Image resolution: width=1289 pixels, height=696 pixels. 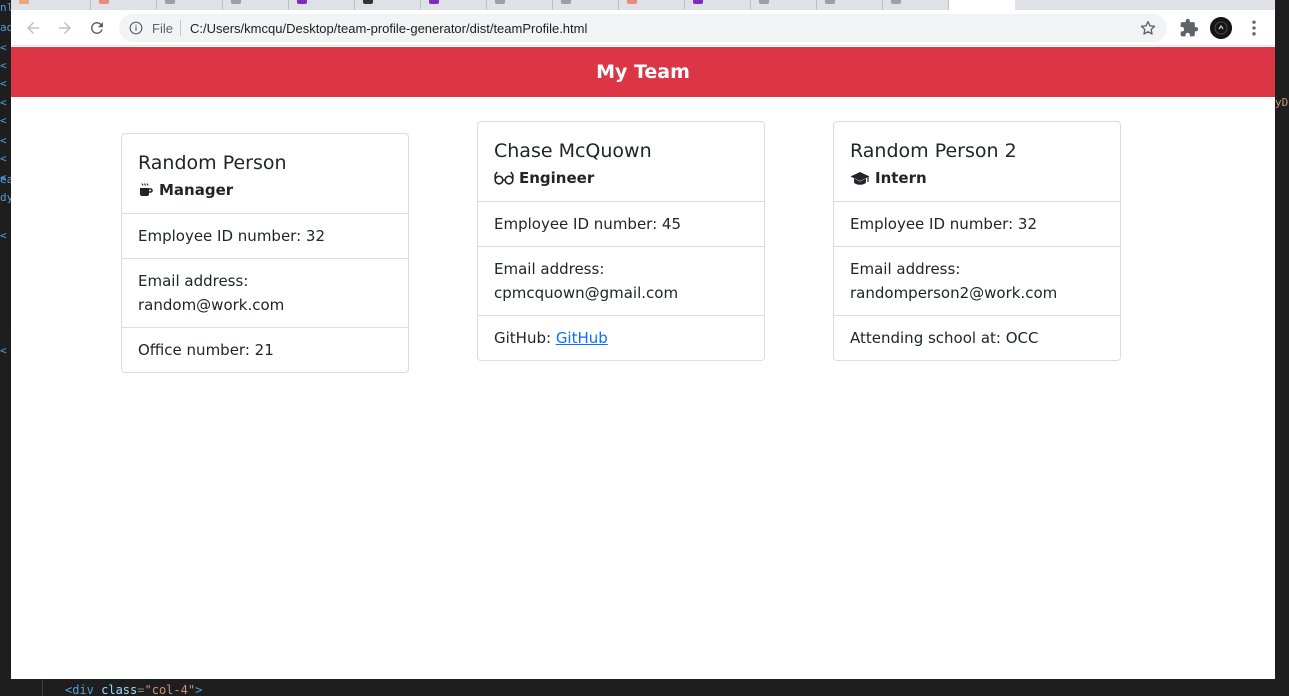 I want to click on profile-avatar, so click(x=1221, y=28).